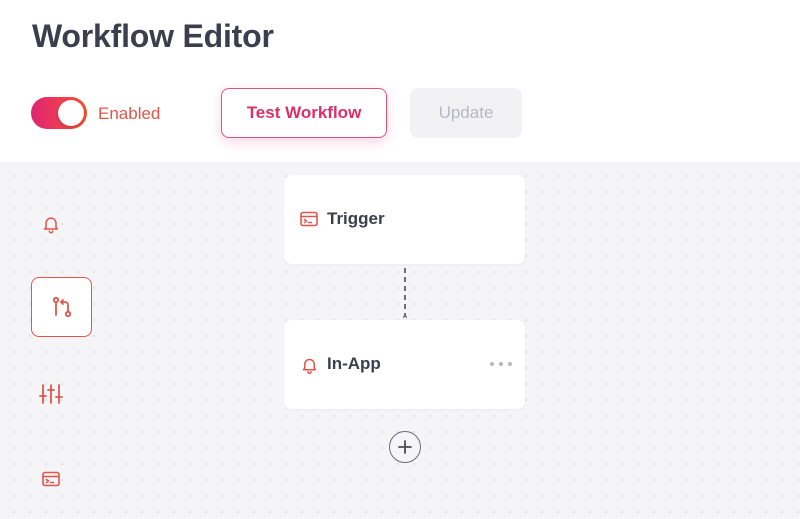  I want to click on branch-icon, so click(61, 307).